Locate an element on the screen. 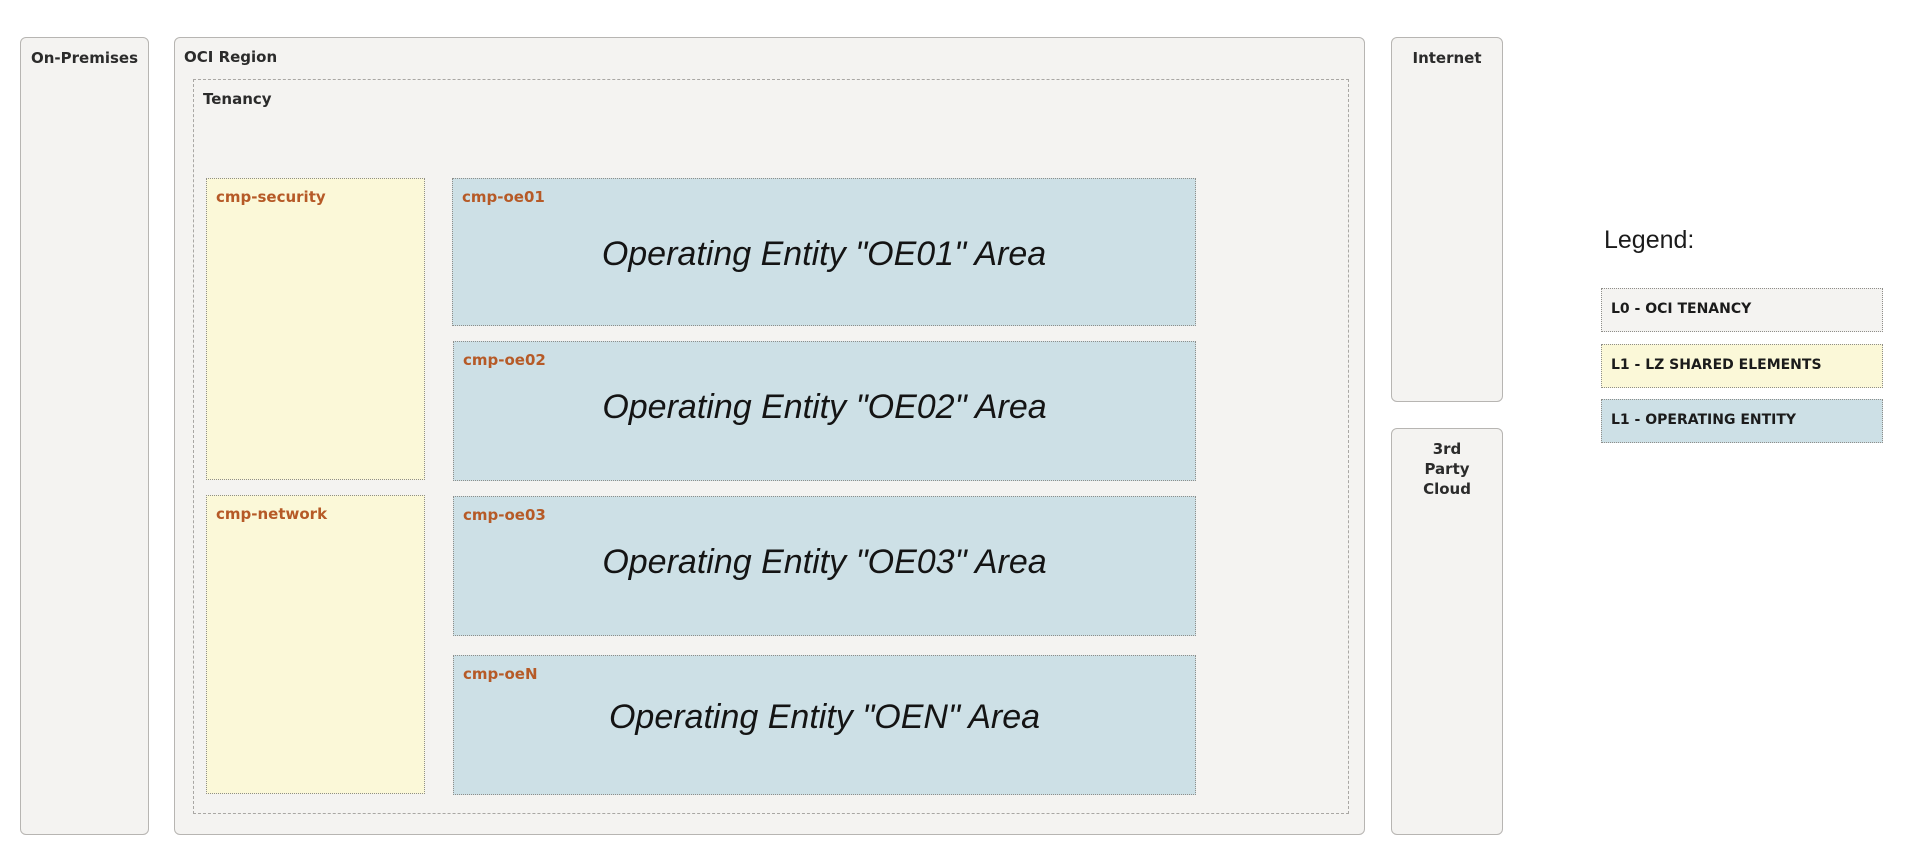  cmp-oe02-compartment: cmp-oe02 Operating Entity "OE02" Area is located at coordinates (824, 411).